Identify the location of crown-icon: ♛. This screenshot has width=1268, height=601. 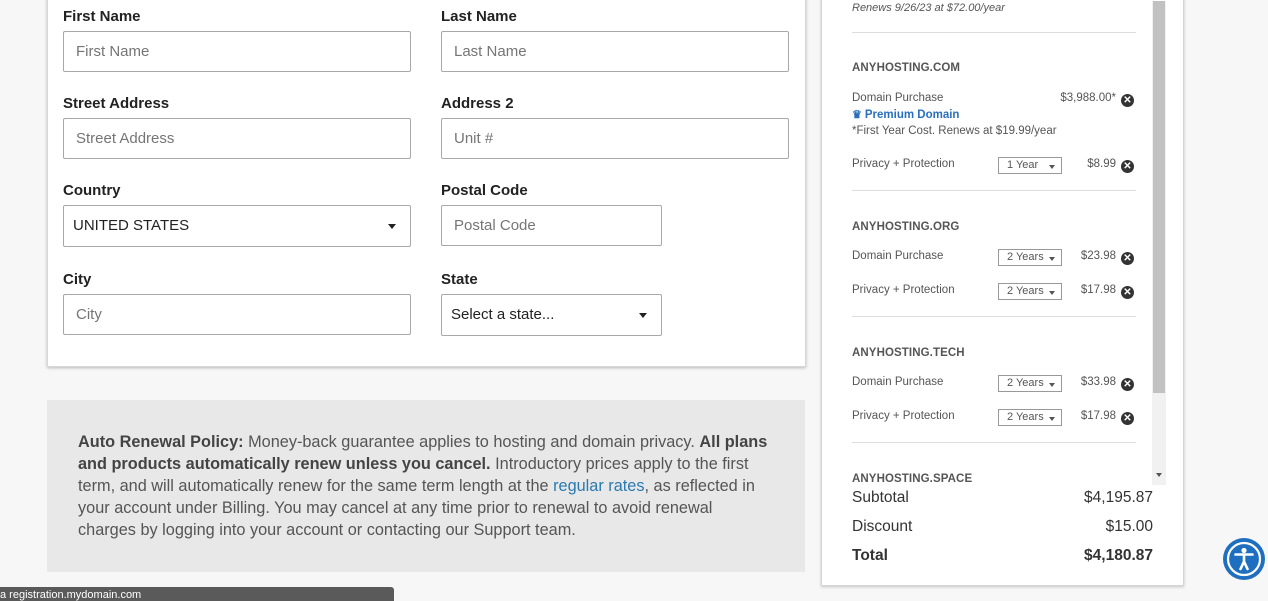
(857, 115).